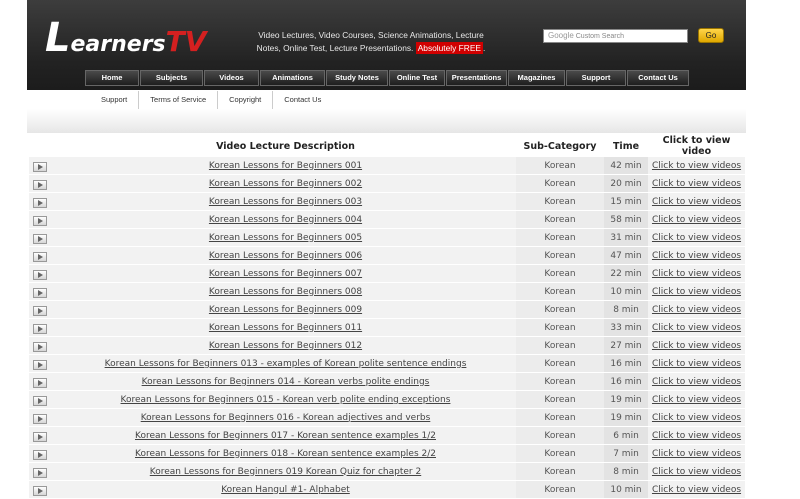 This screenshot has width=800, height=499. Describe the element at coordinates (285, 184) in the screenshot. I see `lecture-title-link: Korean Lessons for Beginners 002` at that location.